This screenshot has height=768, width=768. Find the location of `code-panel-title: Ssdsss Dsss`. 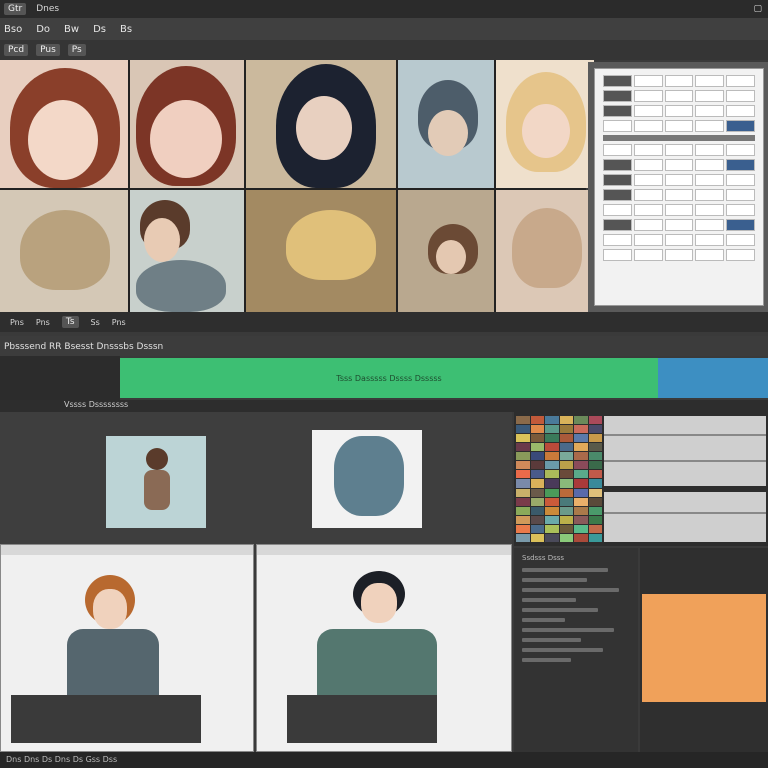

code-panel-title: Ssdsss Dsss is located at coordinates (543, 558).